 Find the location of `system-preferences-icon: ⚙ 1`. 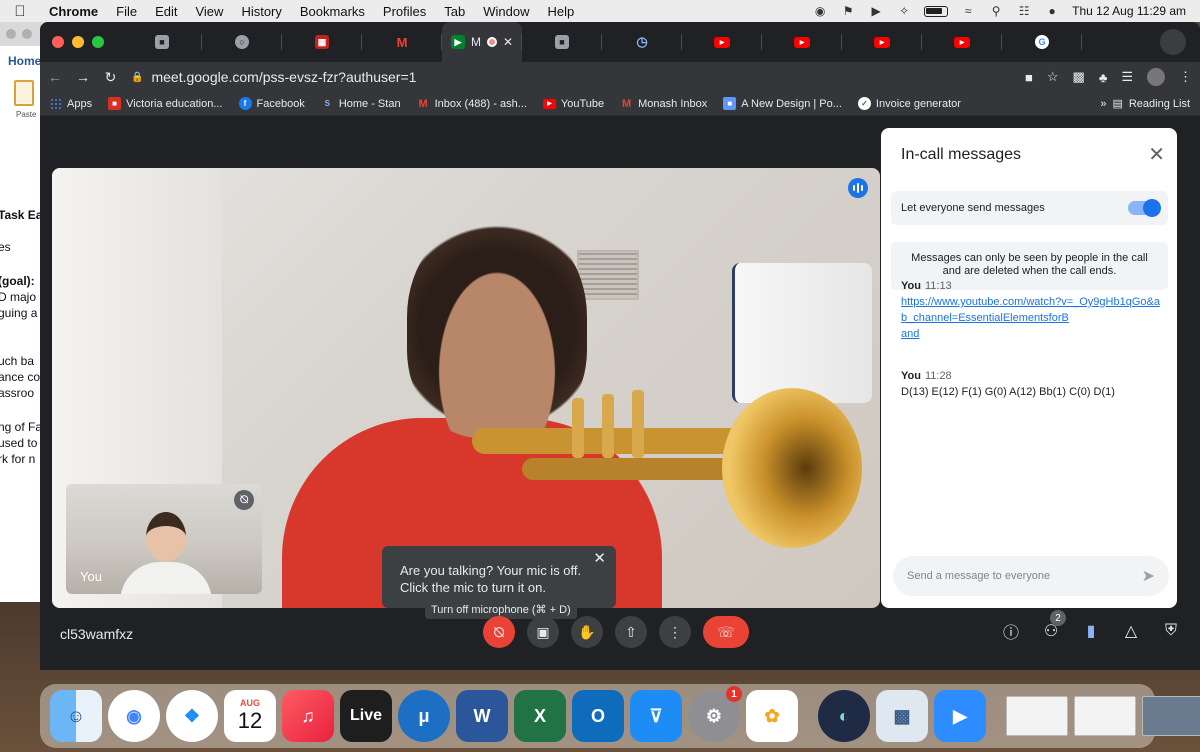

system-preferences-icon: ⚙ 1 is located at coordinates (715, 714).